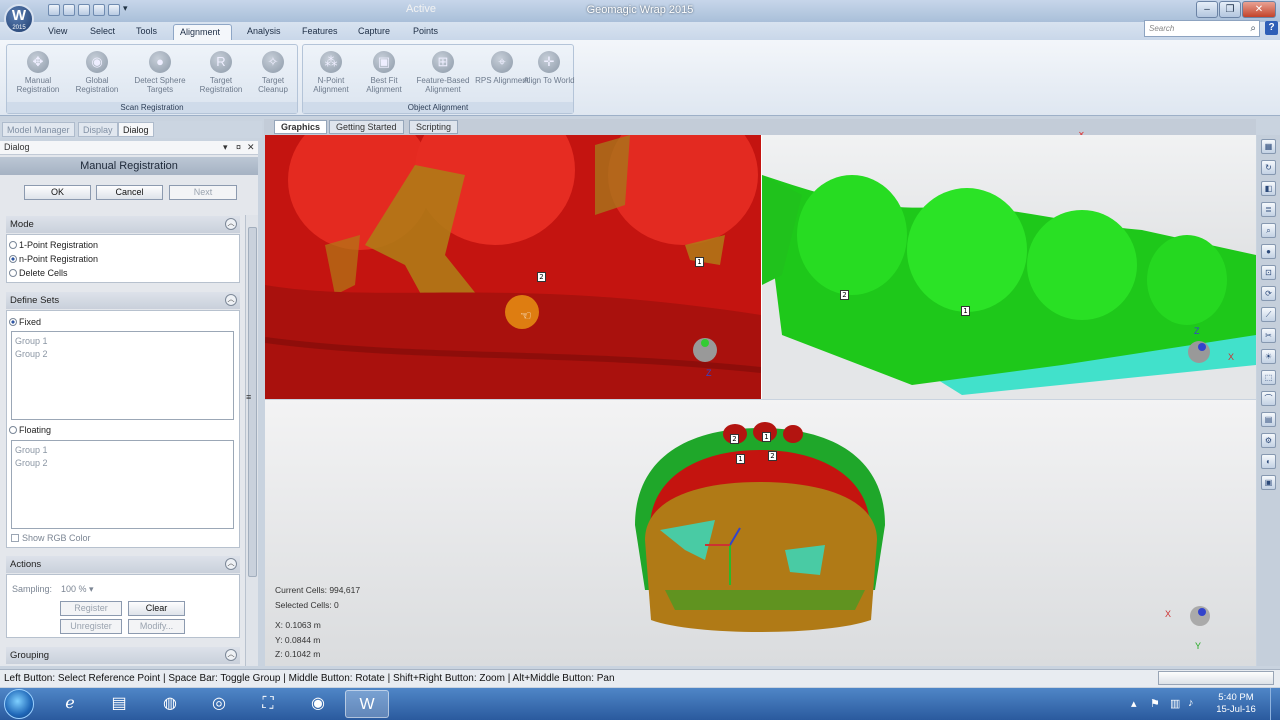 The width and height of the screenshot is (1280, 720). I want to click on snipping-tool-icon: ⛶, so click(268, 704).